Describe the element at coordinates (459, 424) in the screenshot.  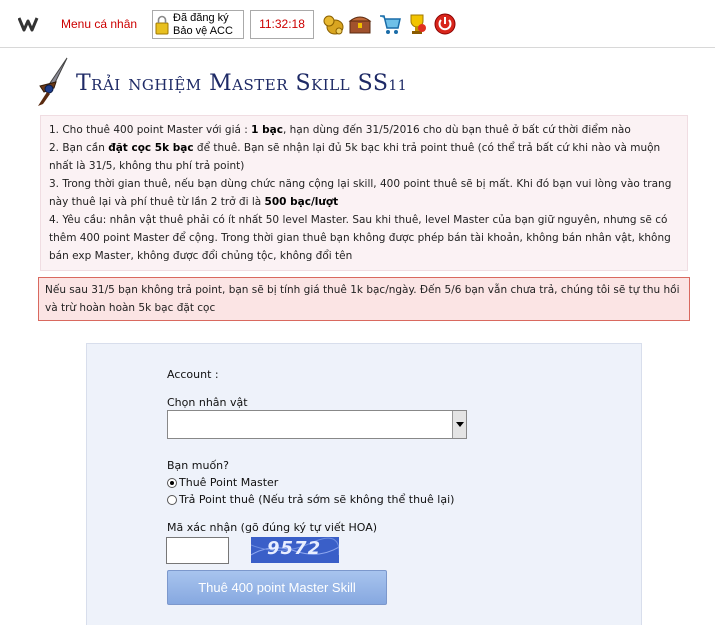
I see `chevron-down-icon` at that location.